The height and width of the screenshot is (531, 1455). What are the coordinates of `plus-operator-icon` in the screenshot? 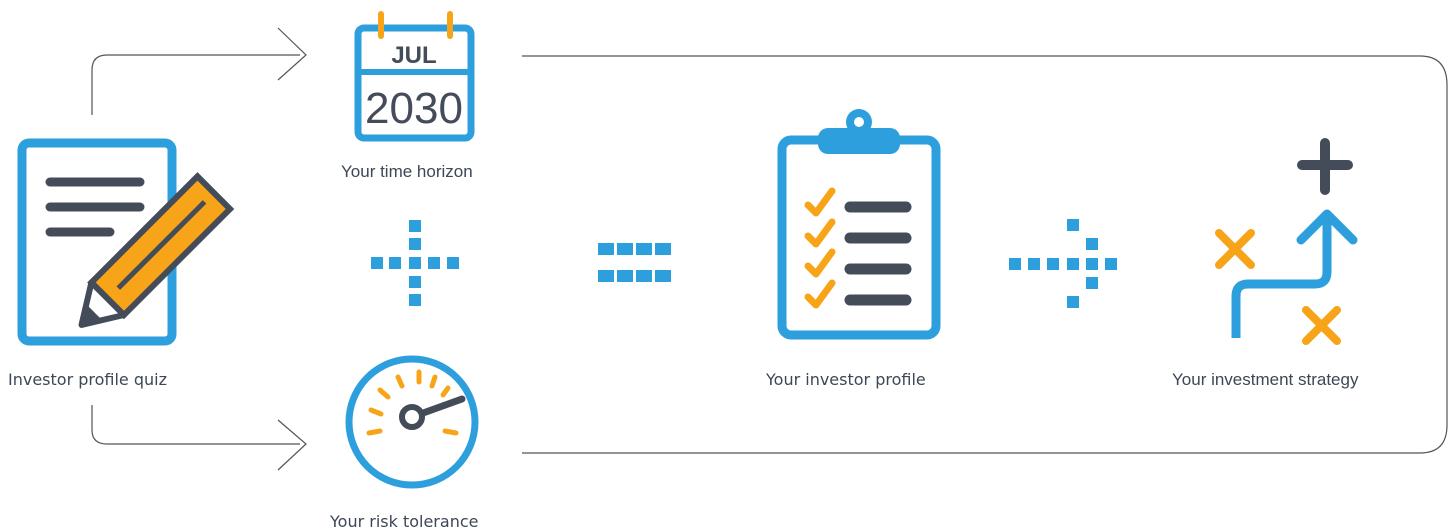 It's located at (415, 263).